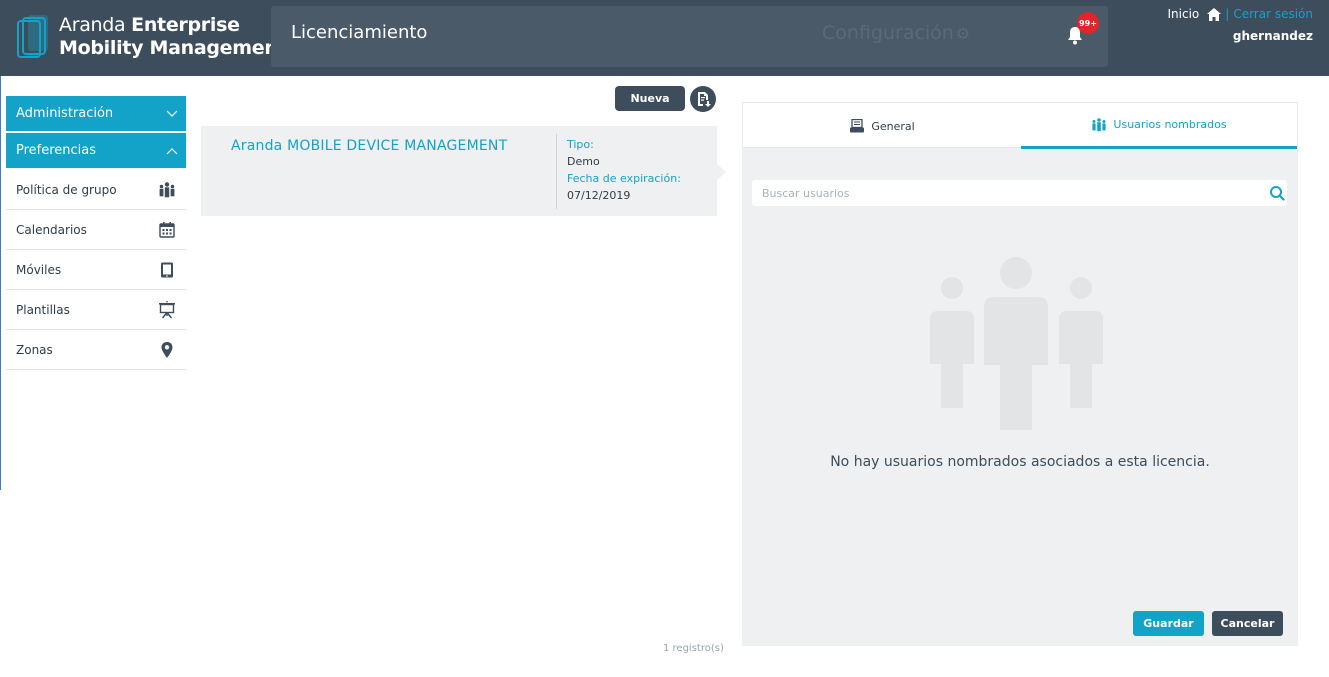 The image size is (1329, 677). Describe the element at coordinates (167, 349) in the screenshot. I see `location-pin-icon` at that location.